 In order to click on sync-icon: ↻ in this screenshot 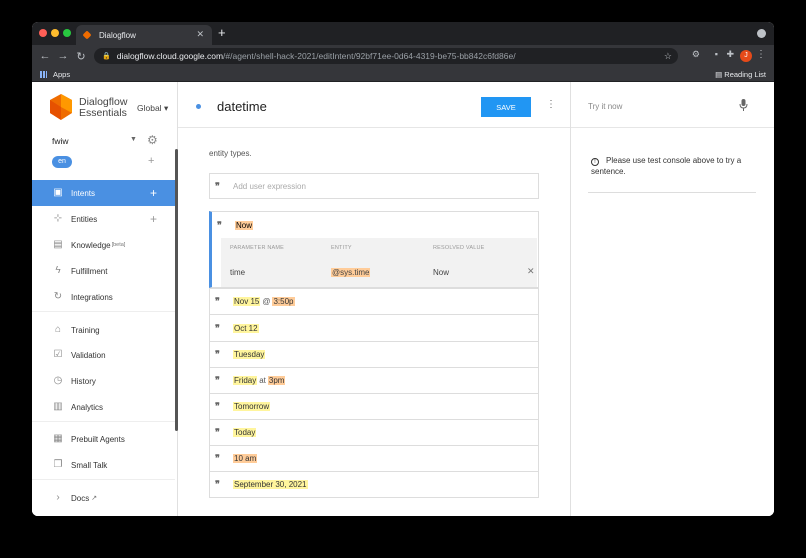, I will do `click(58, 296)`.